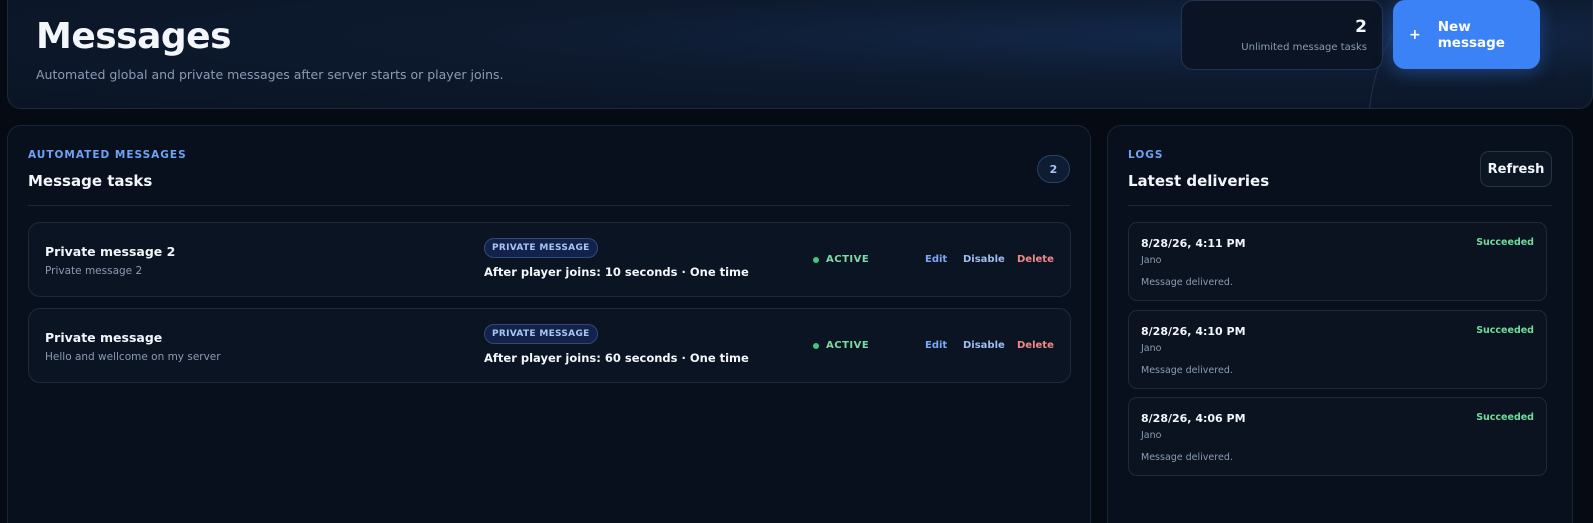  Describe the element at coordinates (1193, 243) in the screenshot. I see `log-time: 8/28/26, 4:11 PM` at that location.